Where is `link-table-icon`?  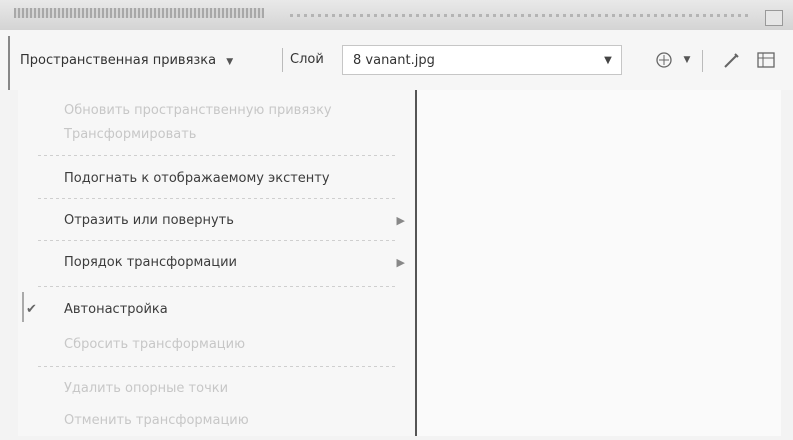
link-table-icon is located at coordinates (766, 60).